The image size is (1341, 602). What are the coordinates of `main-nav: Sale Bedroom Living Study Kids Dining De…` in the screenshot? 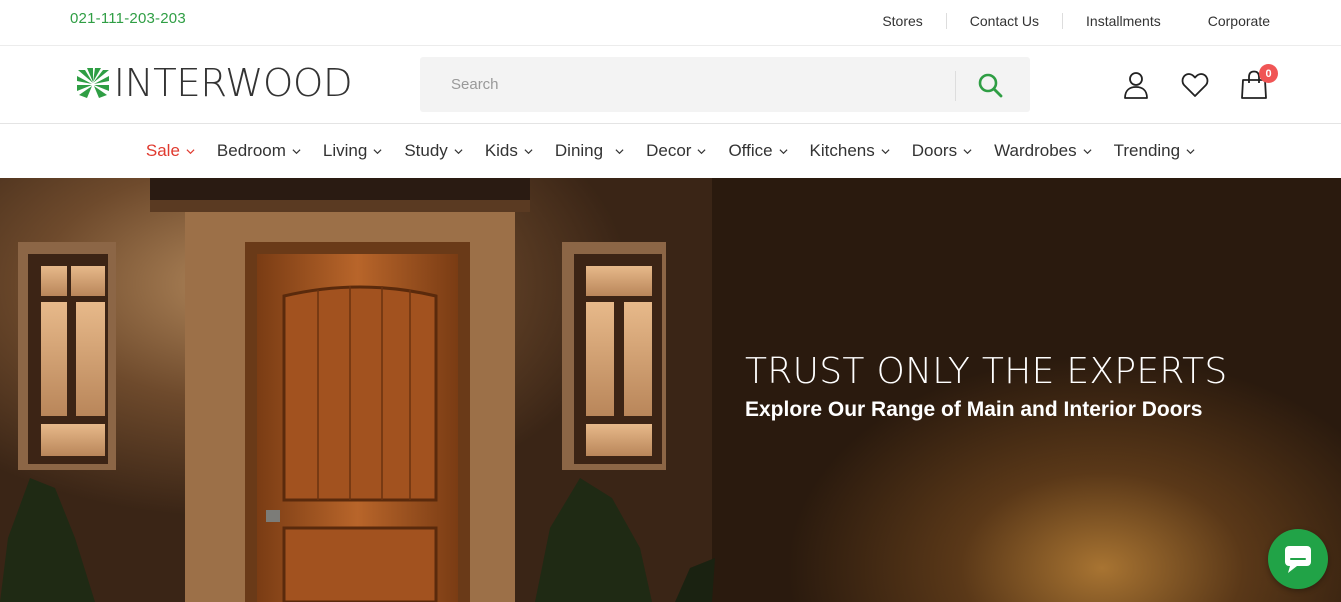 It's located at (670, 151).